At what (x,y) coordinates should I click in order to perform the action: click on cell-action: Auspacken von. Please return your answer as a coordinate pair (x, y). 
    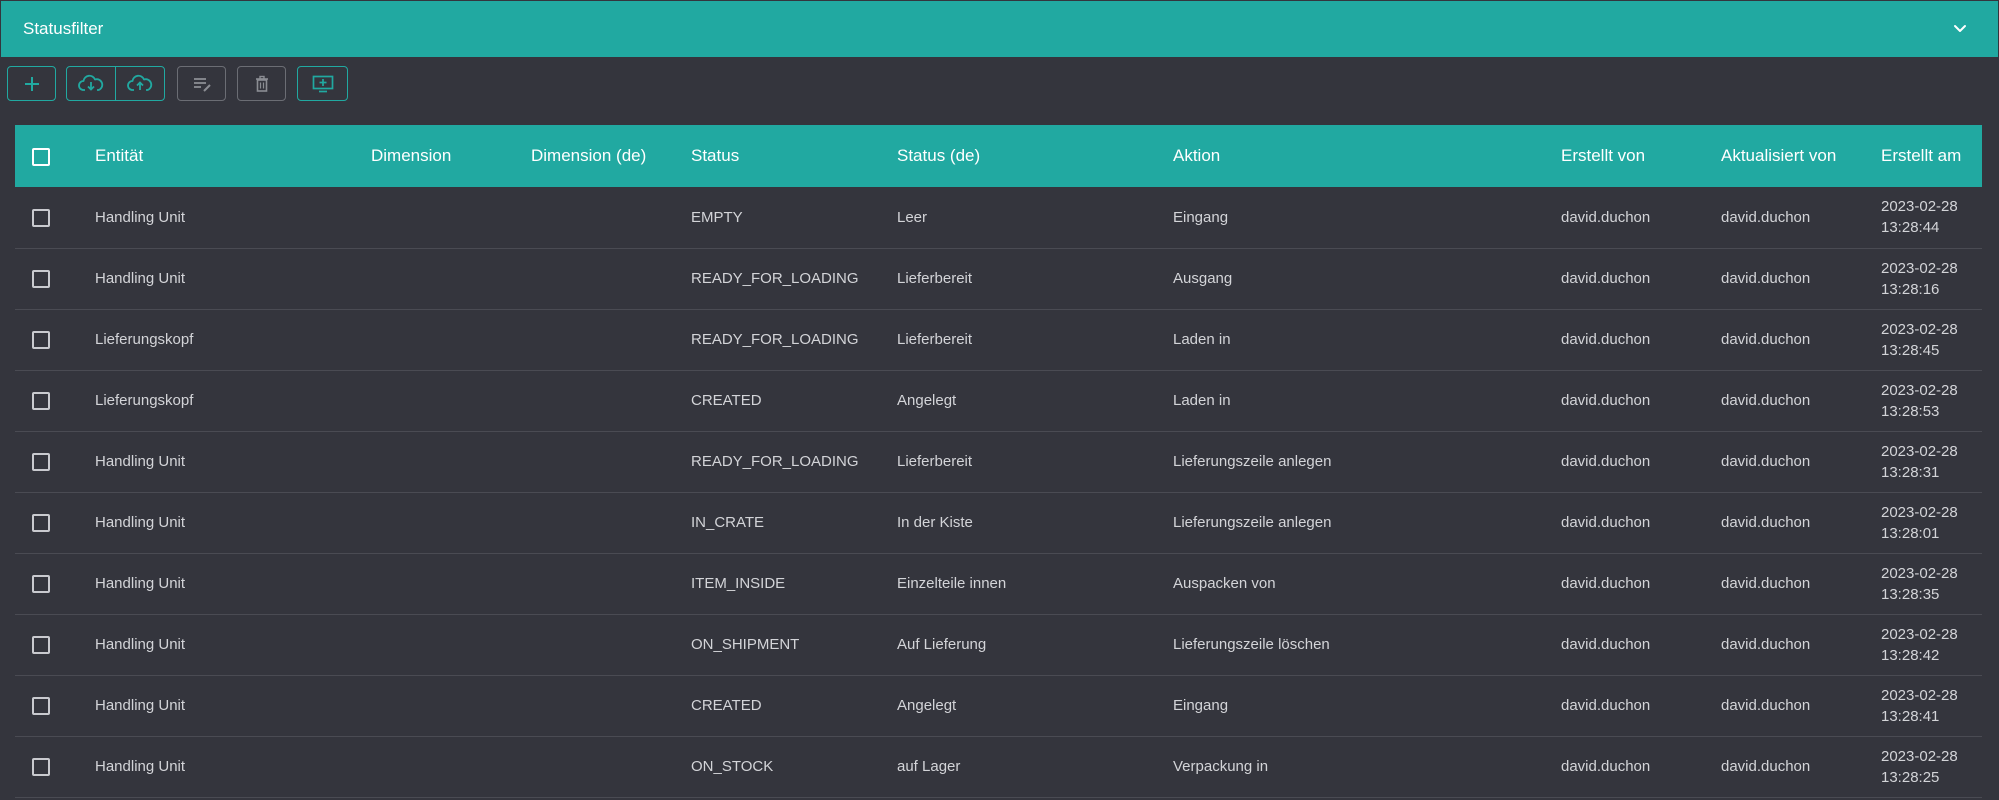
    Looking at the image, I should click on (1224, 583).